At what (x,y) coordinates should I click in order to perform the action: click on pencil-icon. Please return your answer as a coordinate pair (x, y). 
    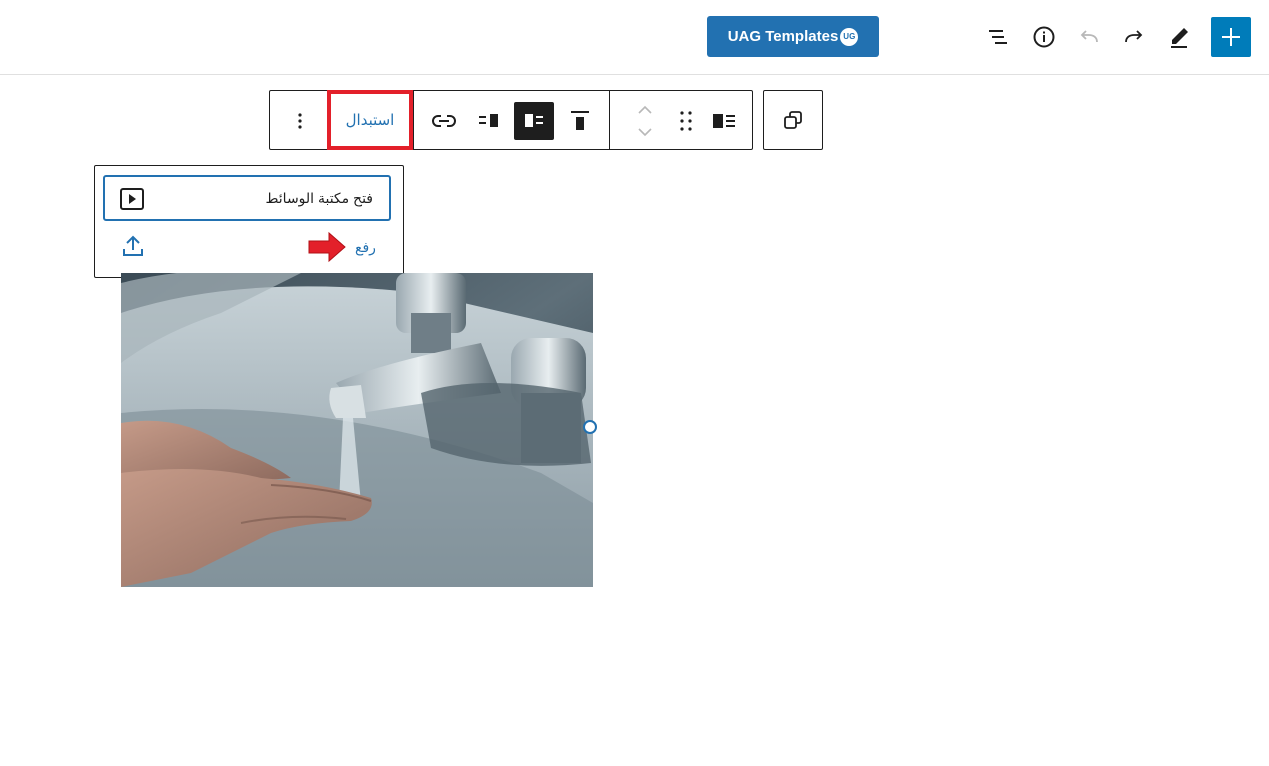
    Looking at the image, I should click on (1179, 38).